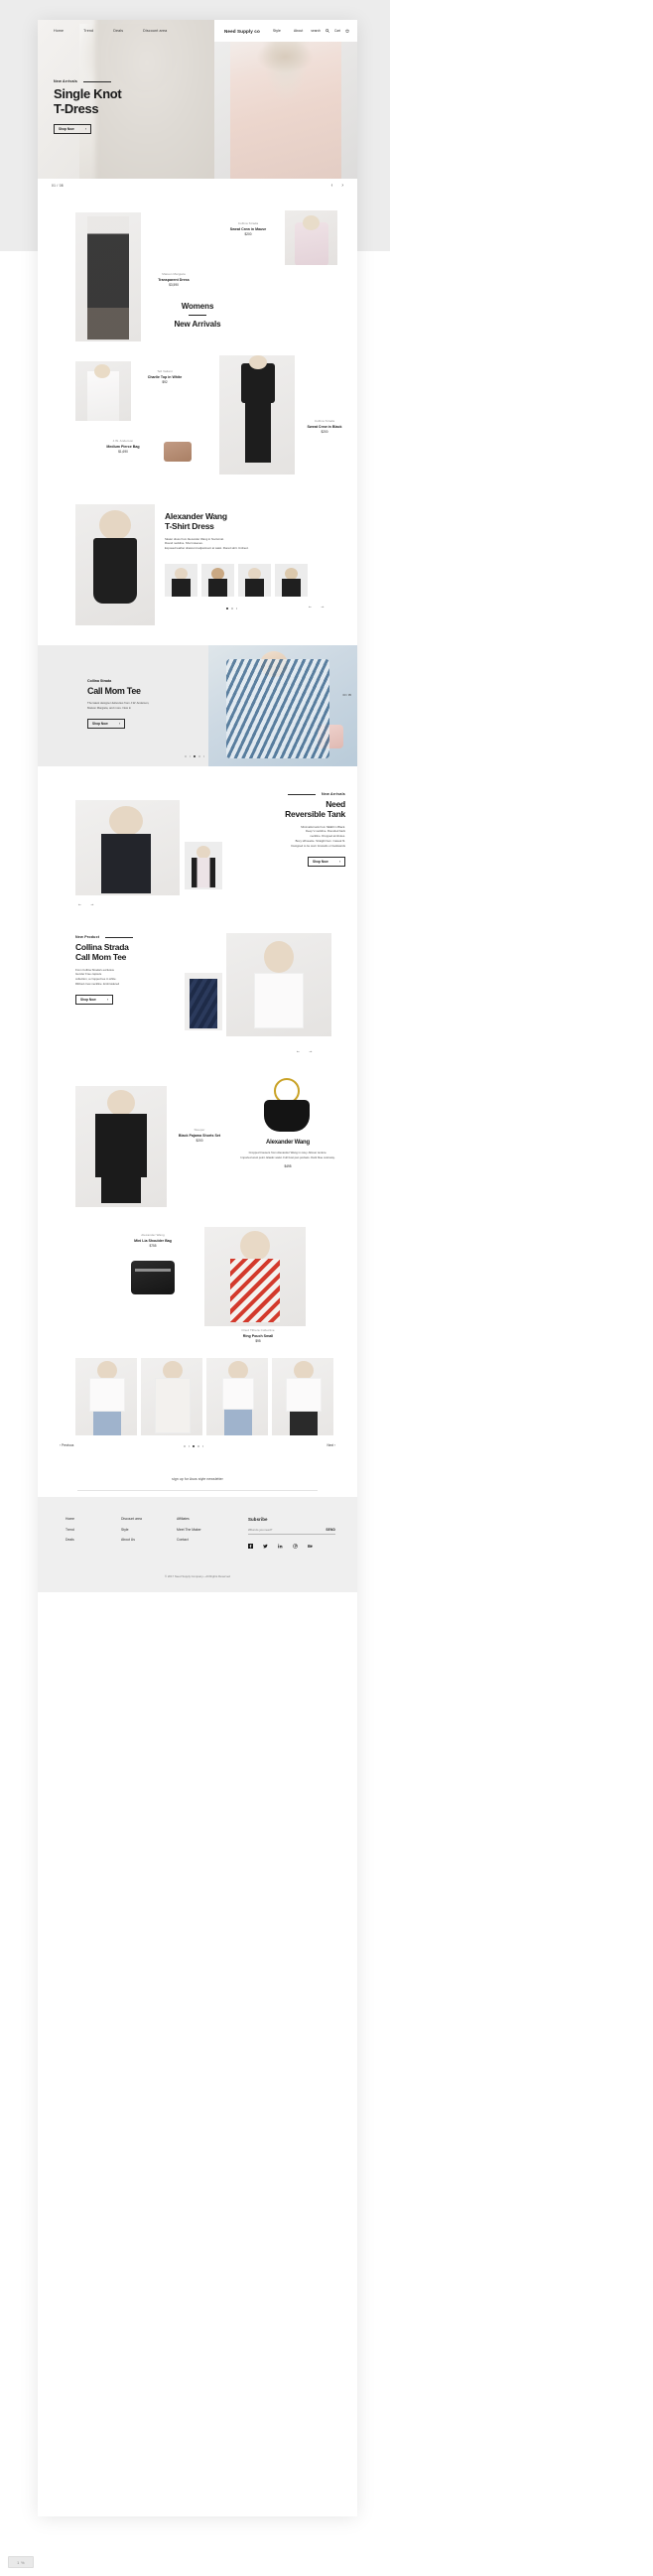 Image resolution: width=653 pixels, height=2576 pixels. I want to click on product-label-sweat-crew-mauve: Collina Strada Sweat Crew in Mauve $200, so click(248, 228).